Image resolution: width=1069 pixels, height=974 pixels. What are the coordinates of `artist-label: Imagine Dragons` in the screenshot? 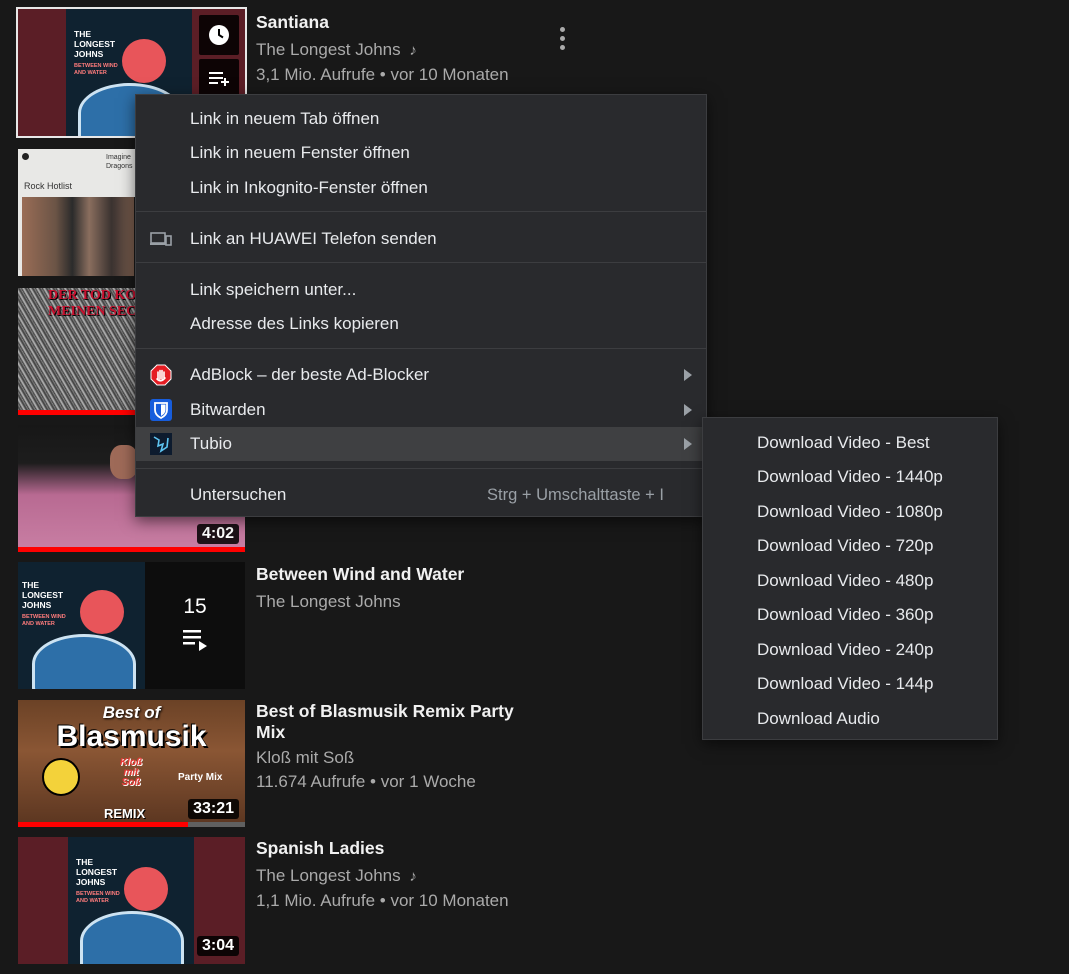 It's located at (119, 162).